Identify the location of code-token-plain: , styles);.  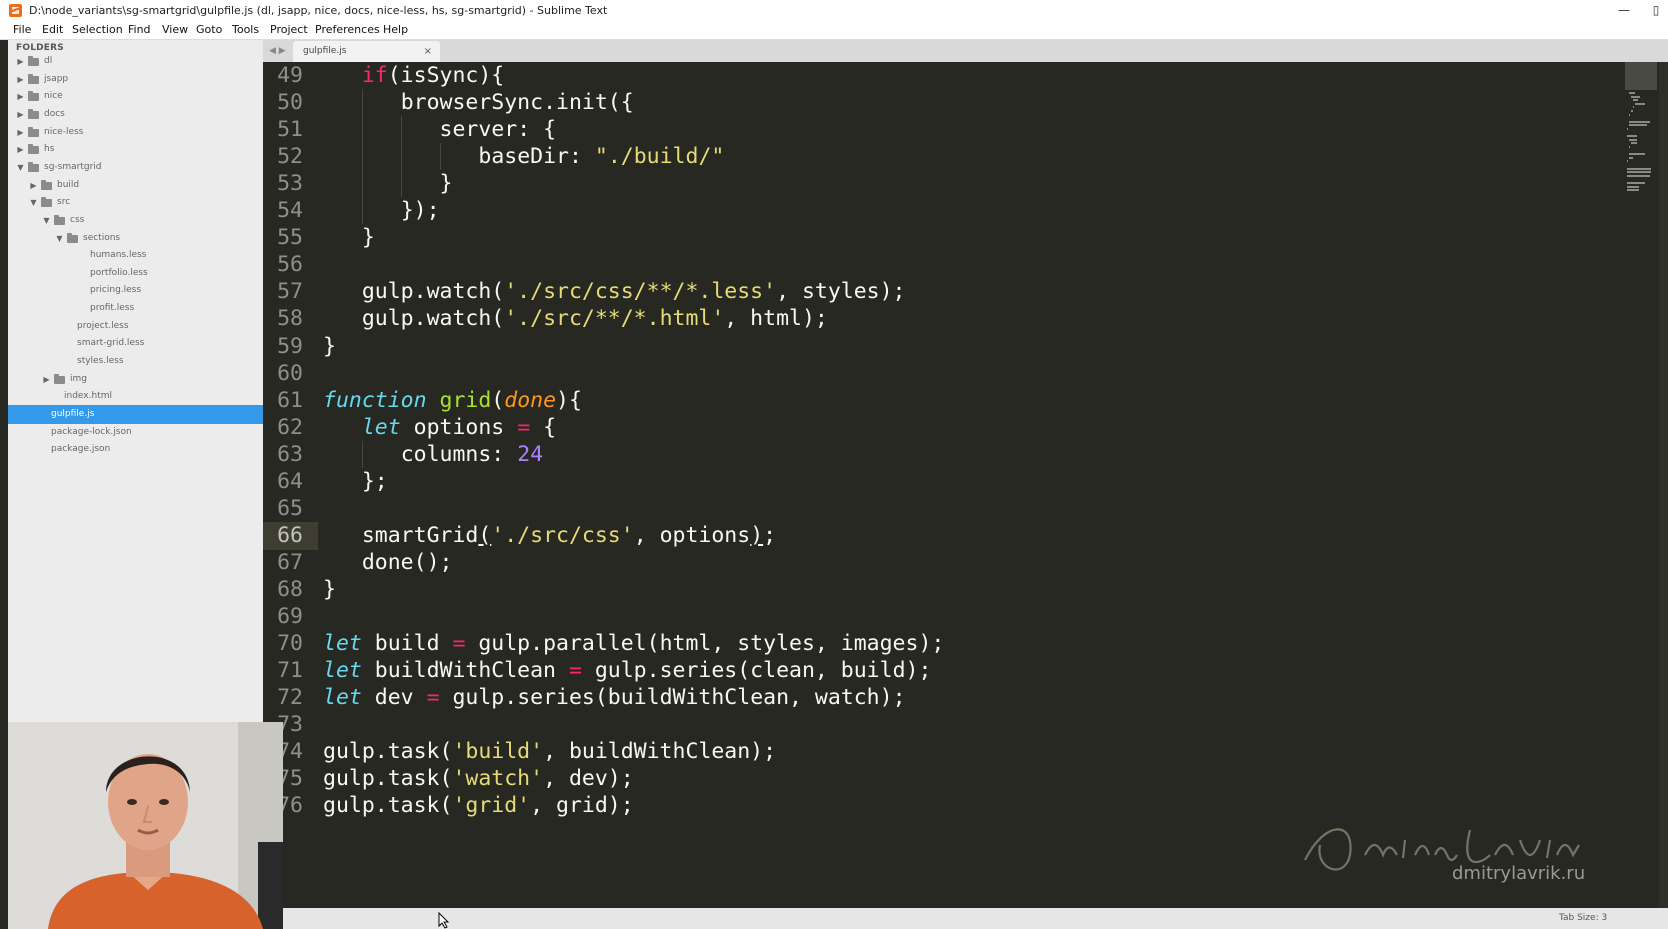
(841, 292).